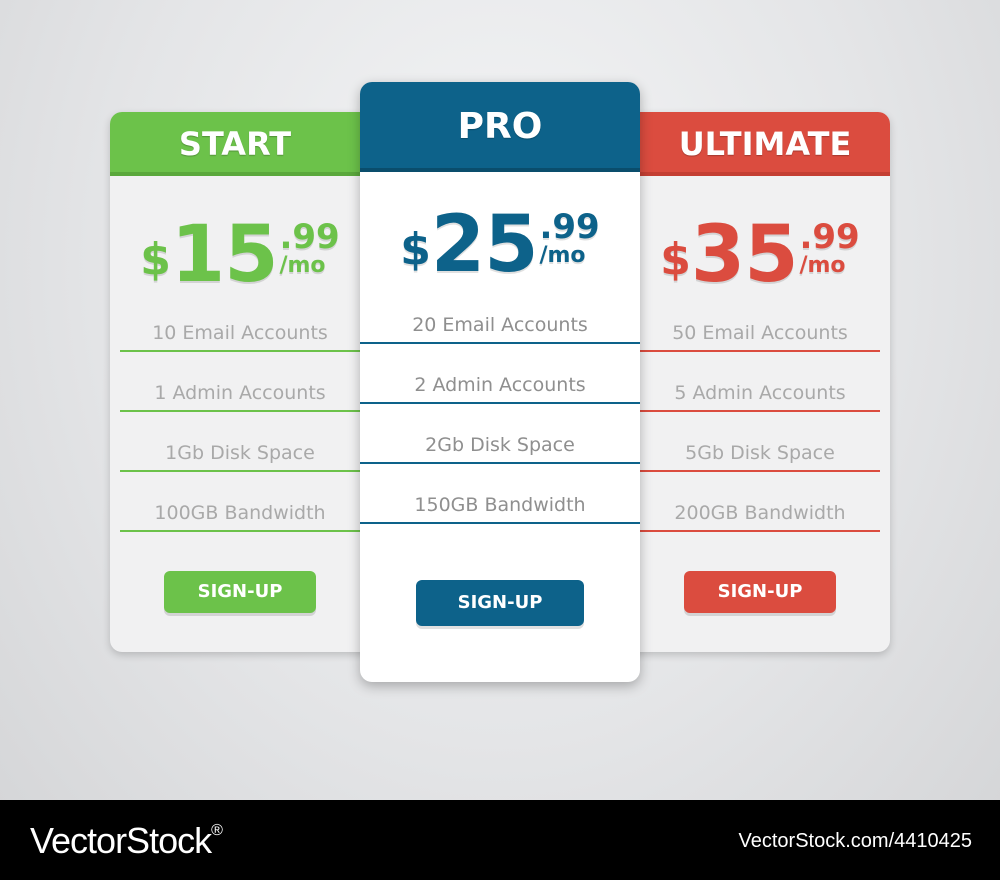 The height and width of the screenshot is (880, 1000). I want to click on stock-id: VectorStock.com/4410425, so click(855, 841).